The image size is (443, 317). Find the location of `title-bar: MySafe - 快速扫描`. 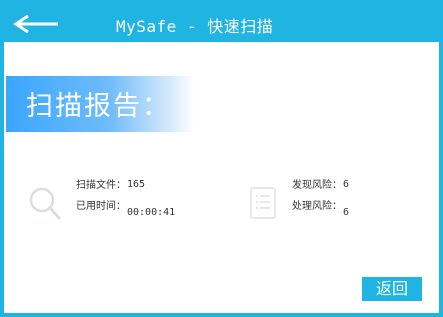

title-bar: MySafe - 快速扫描 is located at coordinates (221, 23).